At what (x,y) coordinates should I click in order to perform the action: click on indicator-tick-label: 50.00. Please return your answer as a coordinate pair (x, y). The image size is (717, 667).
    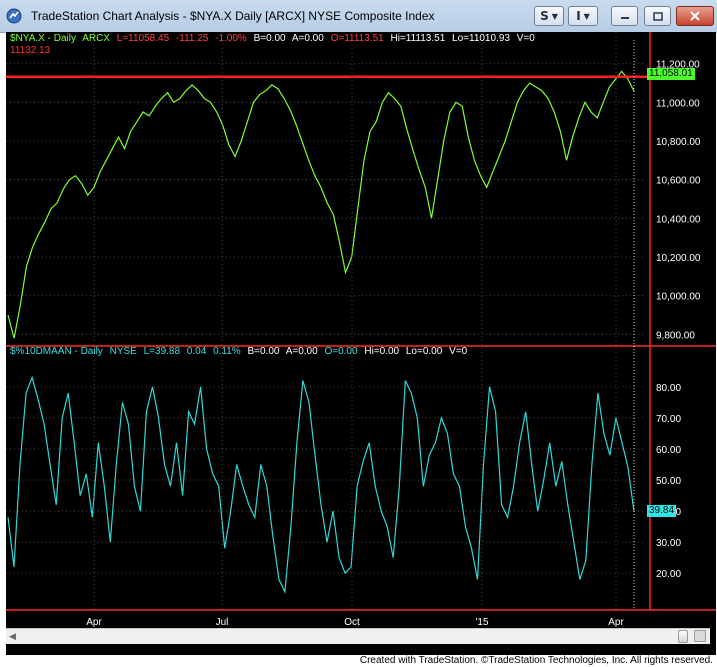
    Looking at the image, I should click on (668, 481).